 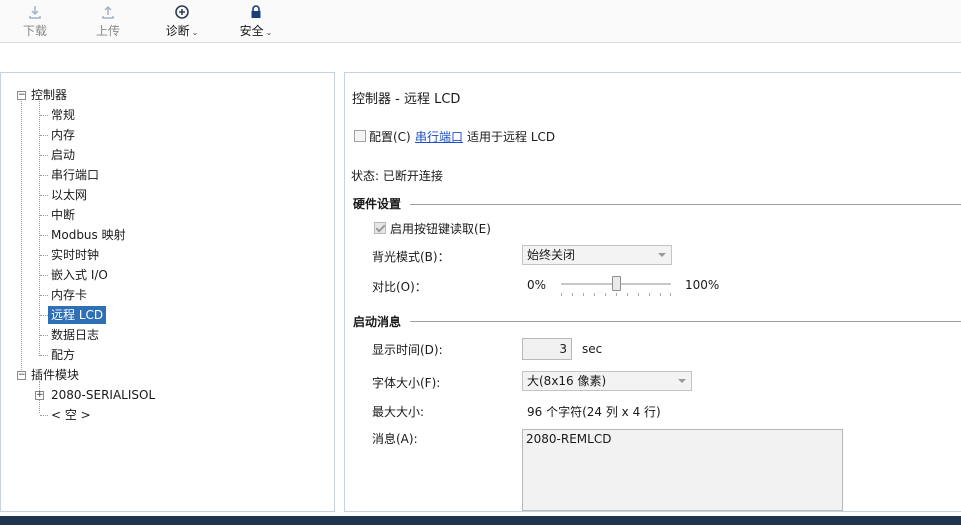 What do you see at coordinates (107, 31) in the screenshot?
I see `upload-label: 上传` at bounding box center [107, 31].